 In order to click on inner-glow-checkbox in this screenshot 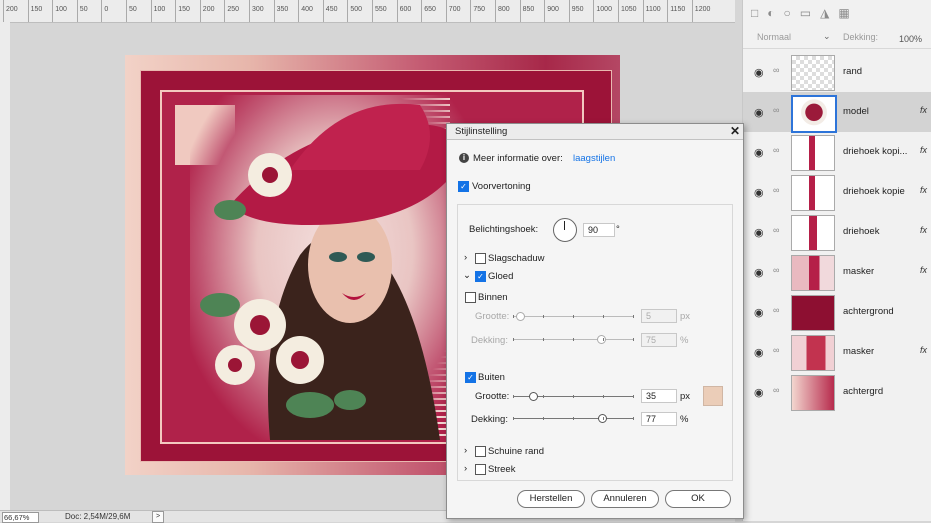, I will do `click(470, 297)`.